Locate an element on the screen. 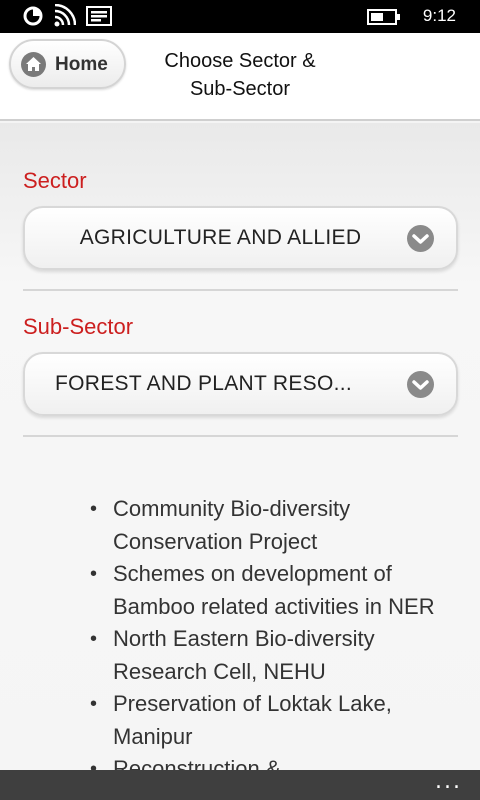 This screenshot has width=480, height=800. sector-selected-value: AGRICULTURE AND ALLIED is located at coordinates (220, 237).